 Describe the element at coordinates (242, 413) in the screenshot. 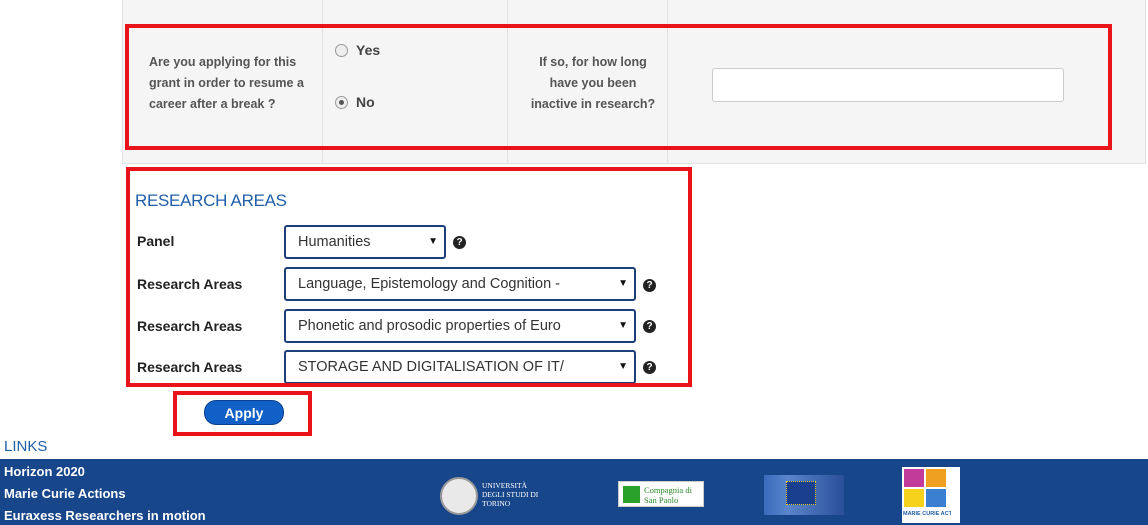

I see `highlight-apply` at that location.